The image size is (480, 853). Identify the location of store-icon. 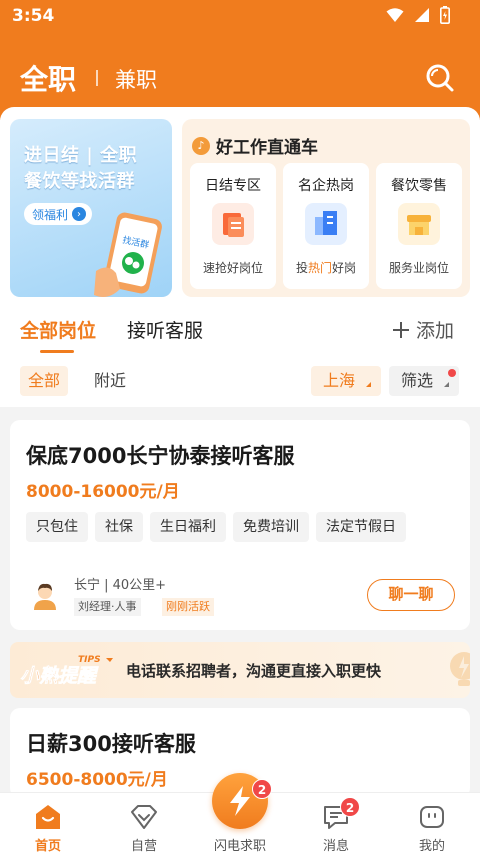
(419, 224).